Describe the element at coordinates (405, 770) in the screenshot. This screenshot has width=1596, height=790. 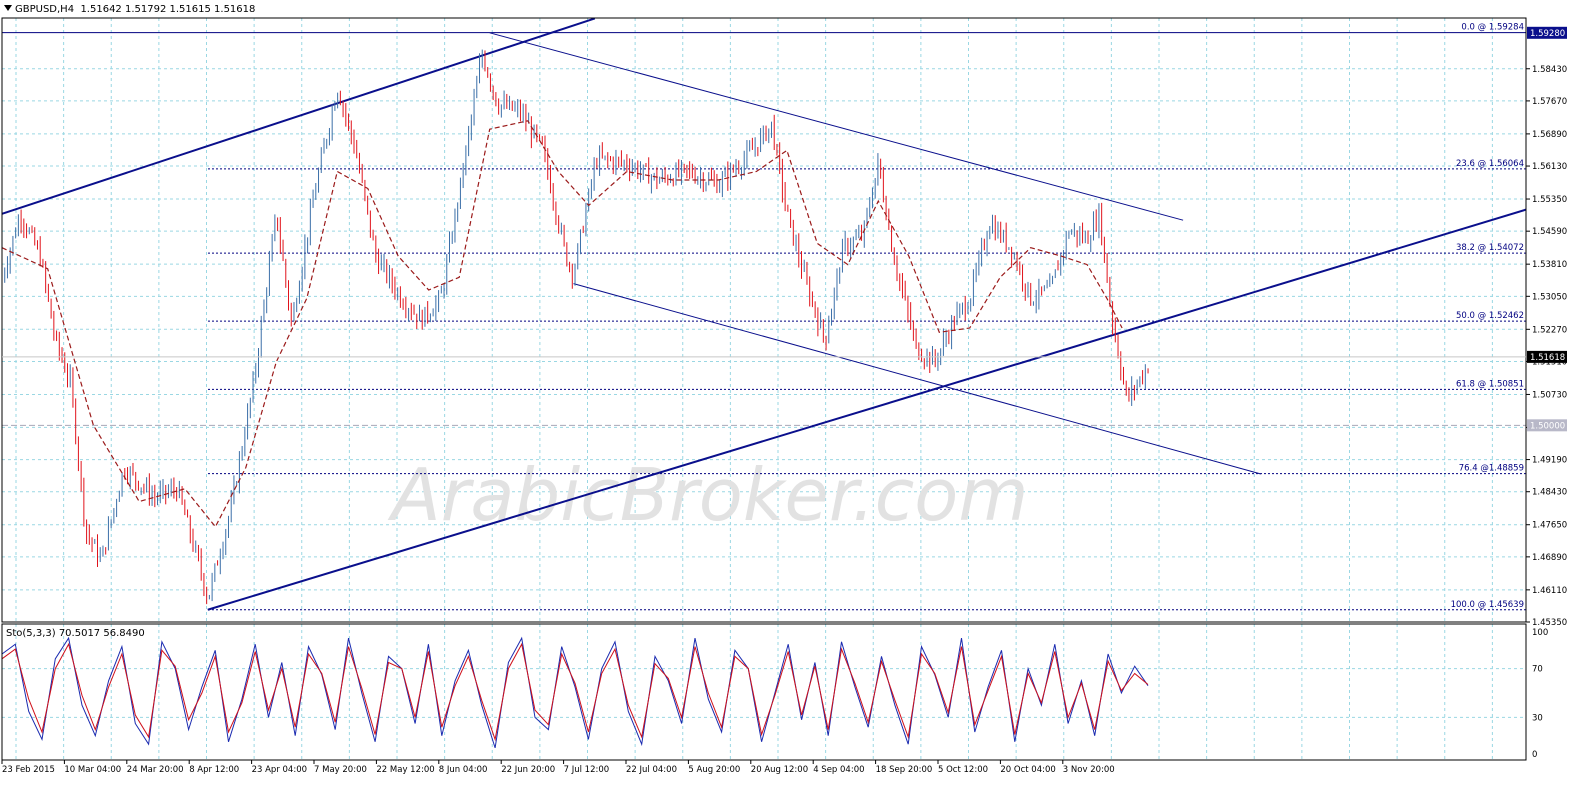
I see `x-tick-label: 22 May 12:00` at that location.